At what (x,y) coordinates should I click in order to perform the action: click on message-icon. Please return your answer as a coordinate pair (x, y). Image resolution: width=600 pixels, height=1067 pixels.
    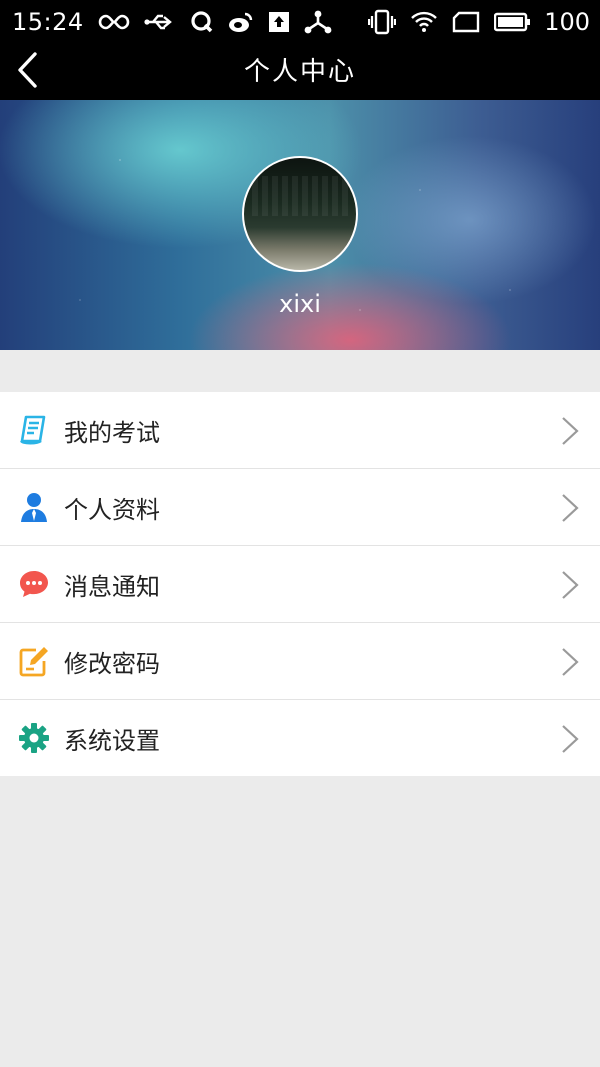
    Looking at the image, I should click on (34, 584).